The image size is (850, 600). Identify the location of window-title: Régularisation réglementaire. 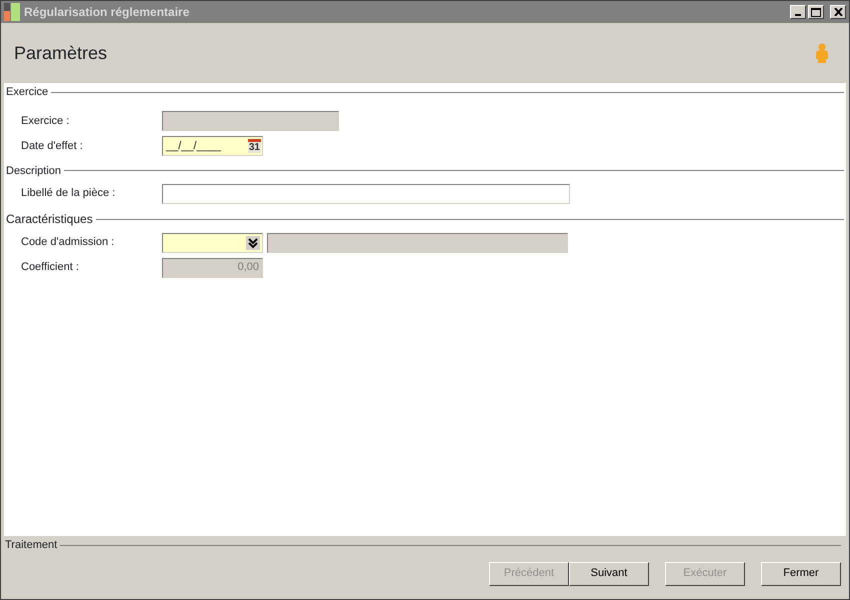
(107, 12).